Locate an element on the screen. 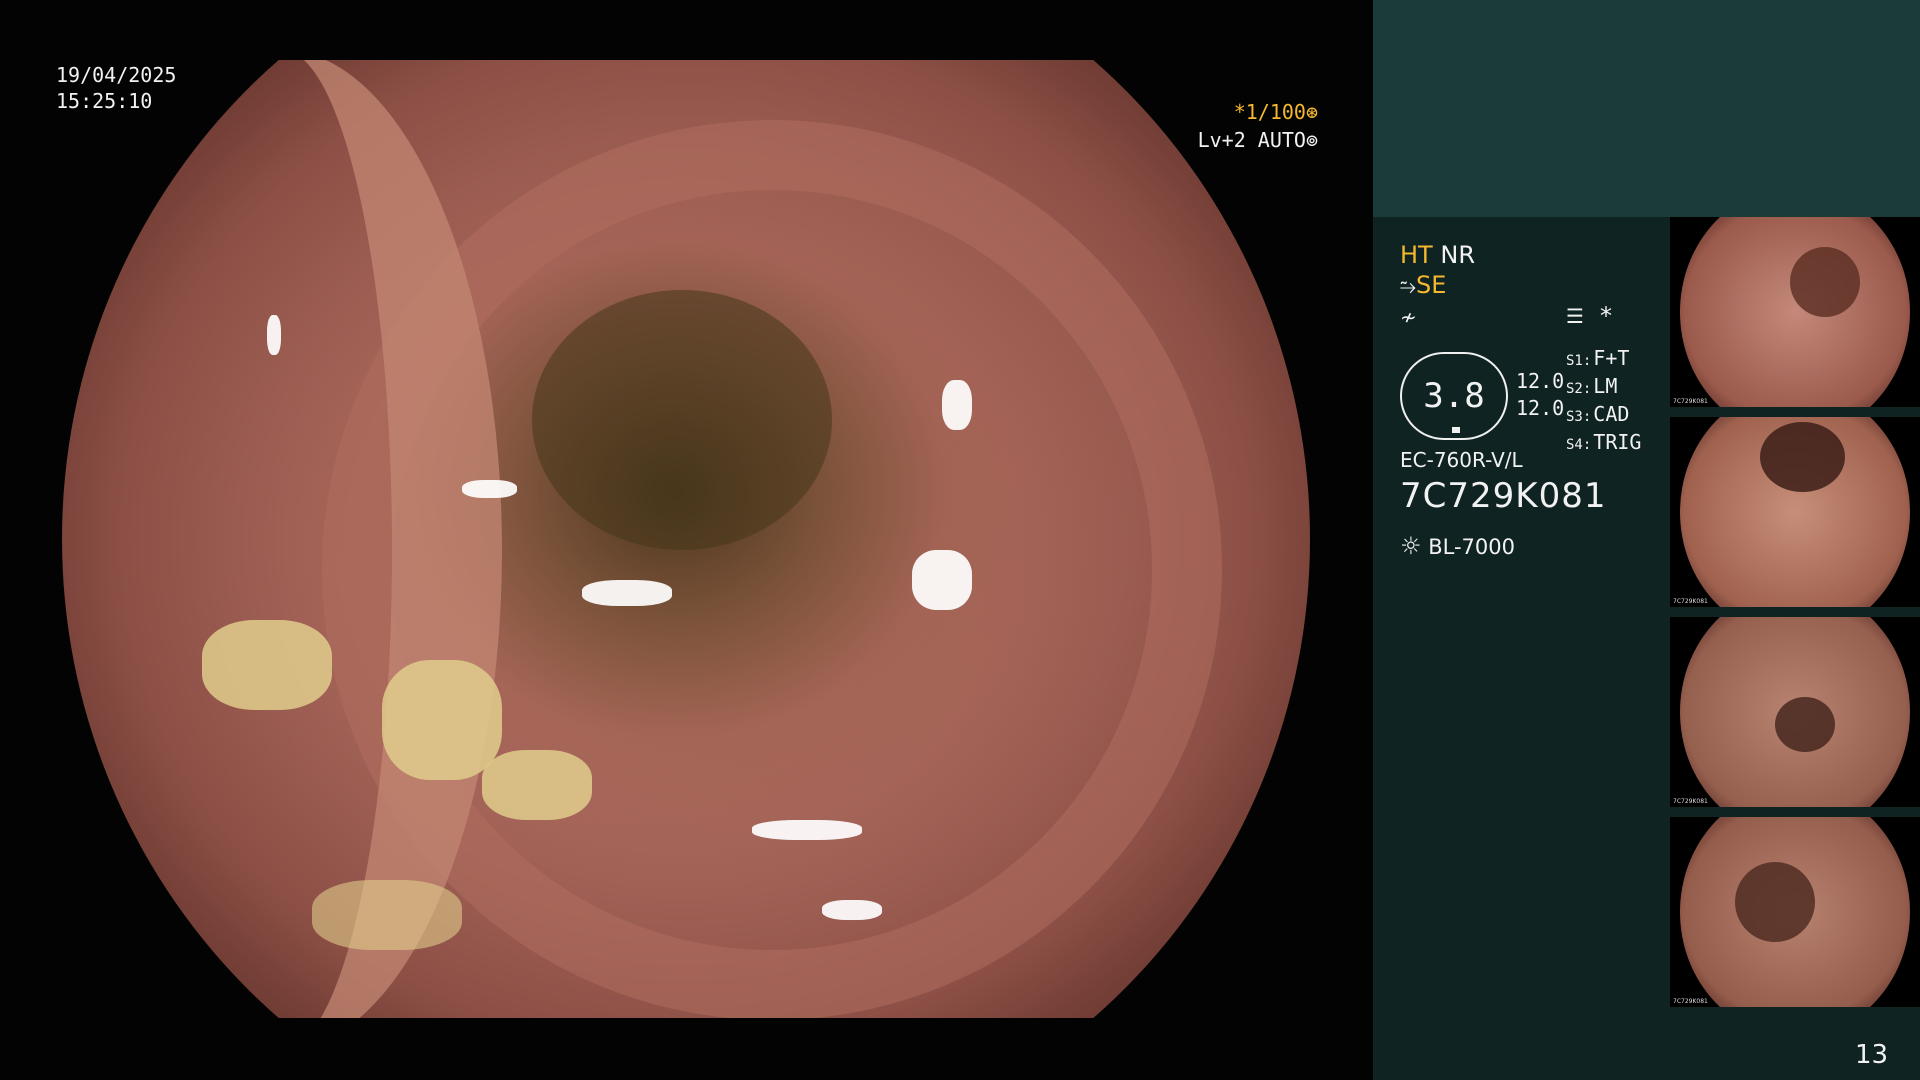 This screenshot has width=1920, height=1080. shutter-speed: *1/100⊛ is located at coordinates (1275, 112).